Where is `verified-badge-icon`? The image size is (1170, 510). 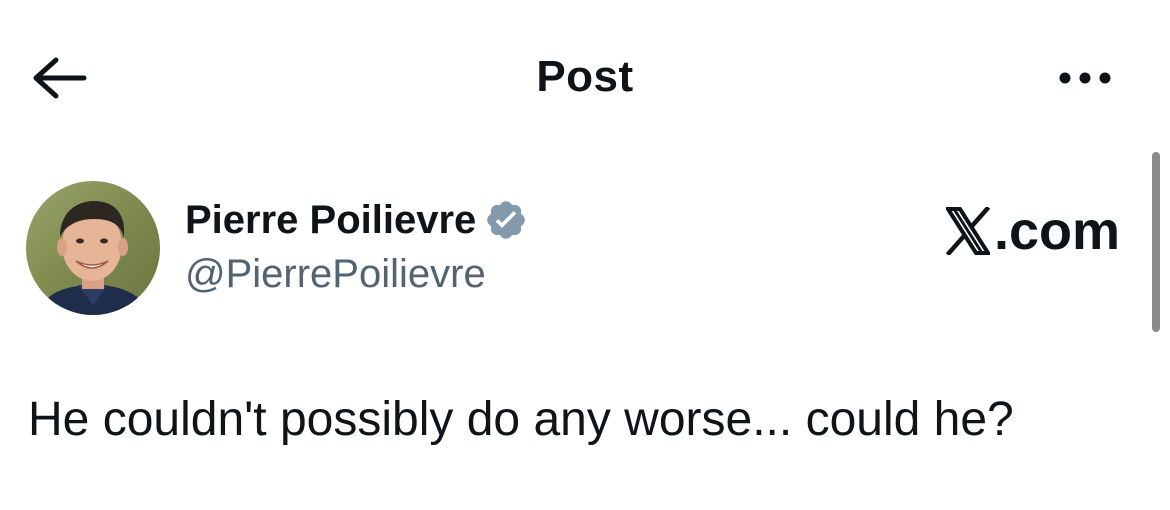 verified-badge-icon is located at coordinates (506, 220).